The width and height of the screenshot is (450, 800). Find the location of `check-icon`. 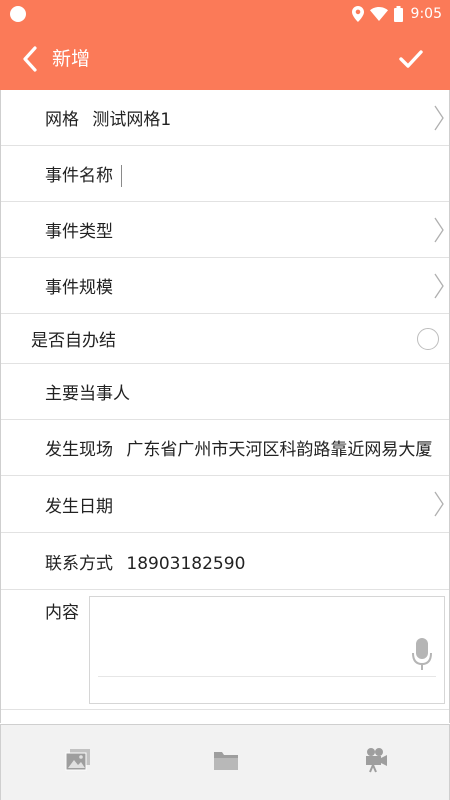

check-icon is located at coordinates (411, 59).